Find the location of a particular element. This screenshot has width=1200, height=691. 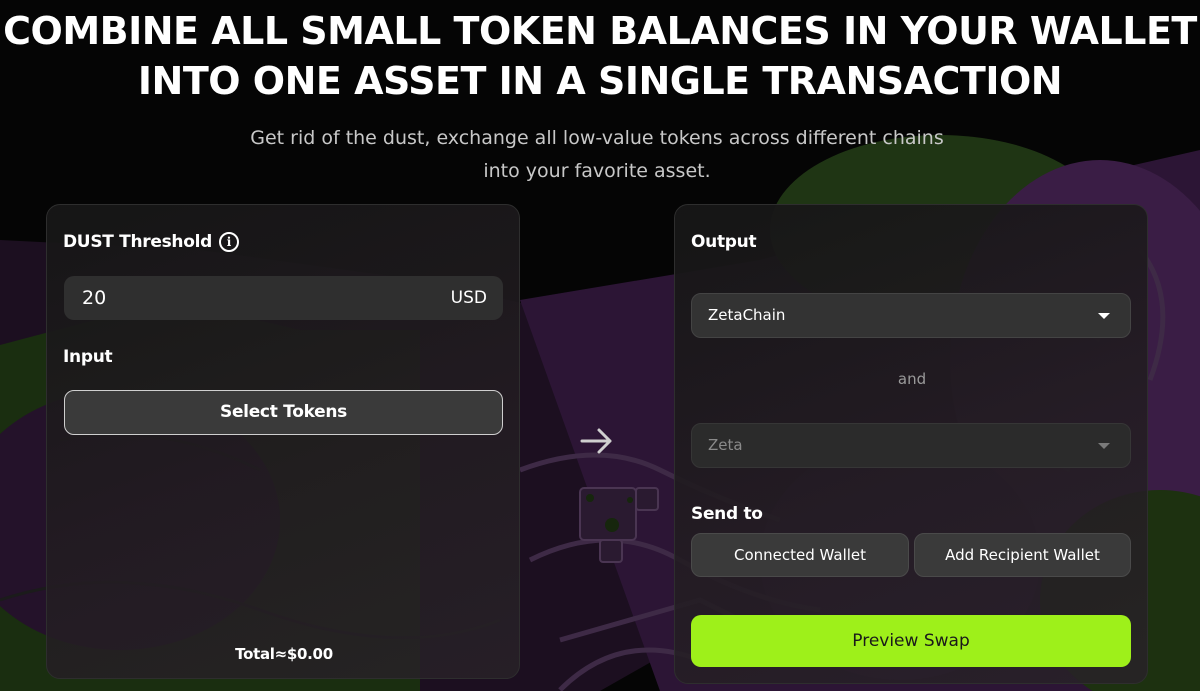

dust-threshold-value: 20 is located at coordinates (94, 298).